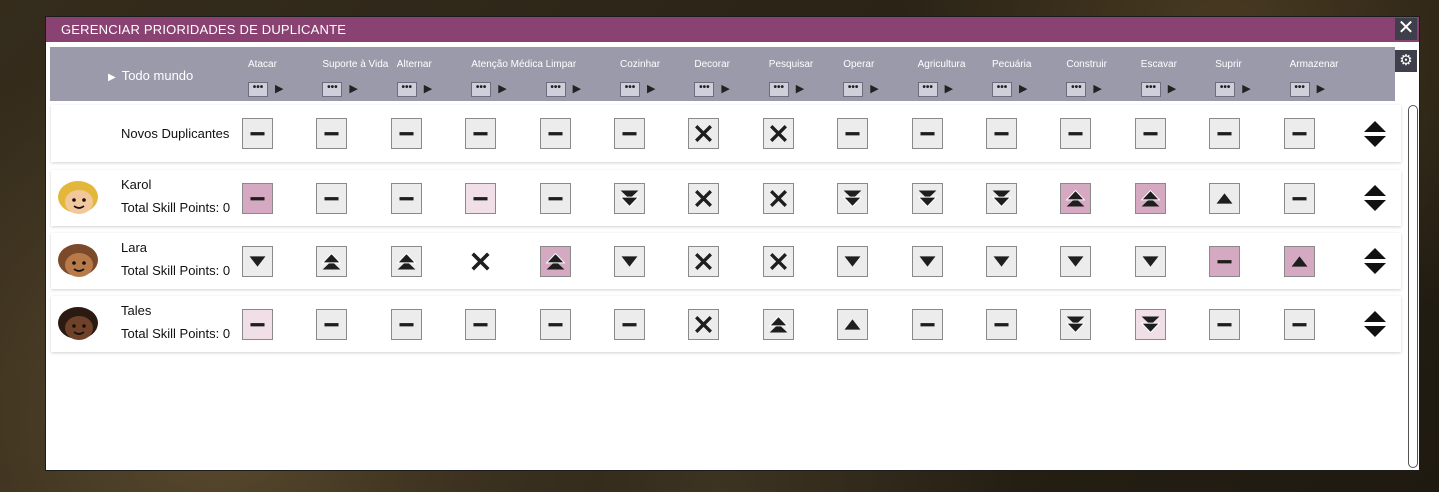 This screenshot has width=1439, height=492. I want to click on column-label: Operar, so click(859, 64).